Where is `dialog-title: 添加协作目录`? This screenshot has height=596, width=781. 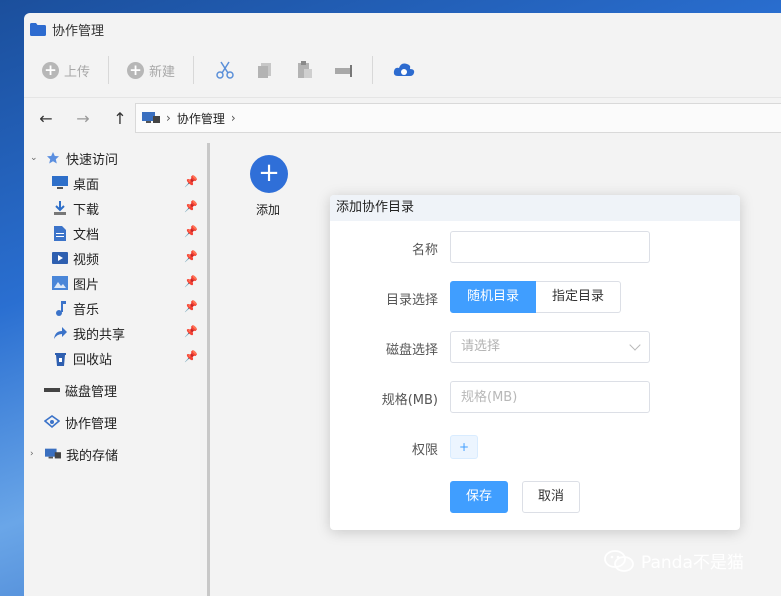
dialog-title: 添加协作目录 is located at coordinates (535, 208).